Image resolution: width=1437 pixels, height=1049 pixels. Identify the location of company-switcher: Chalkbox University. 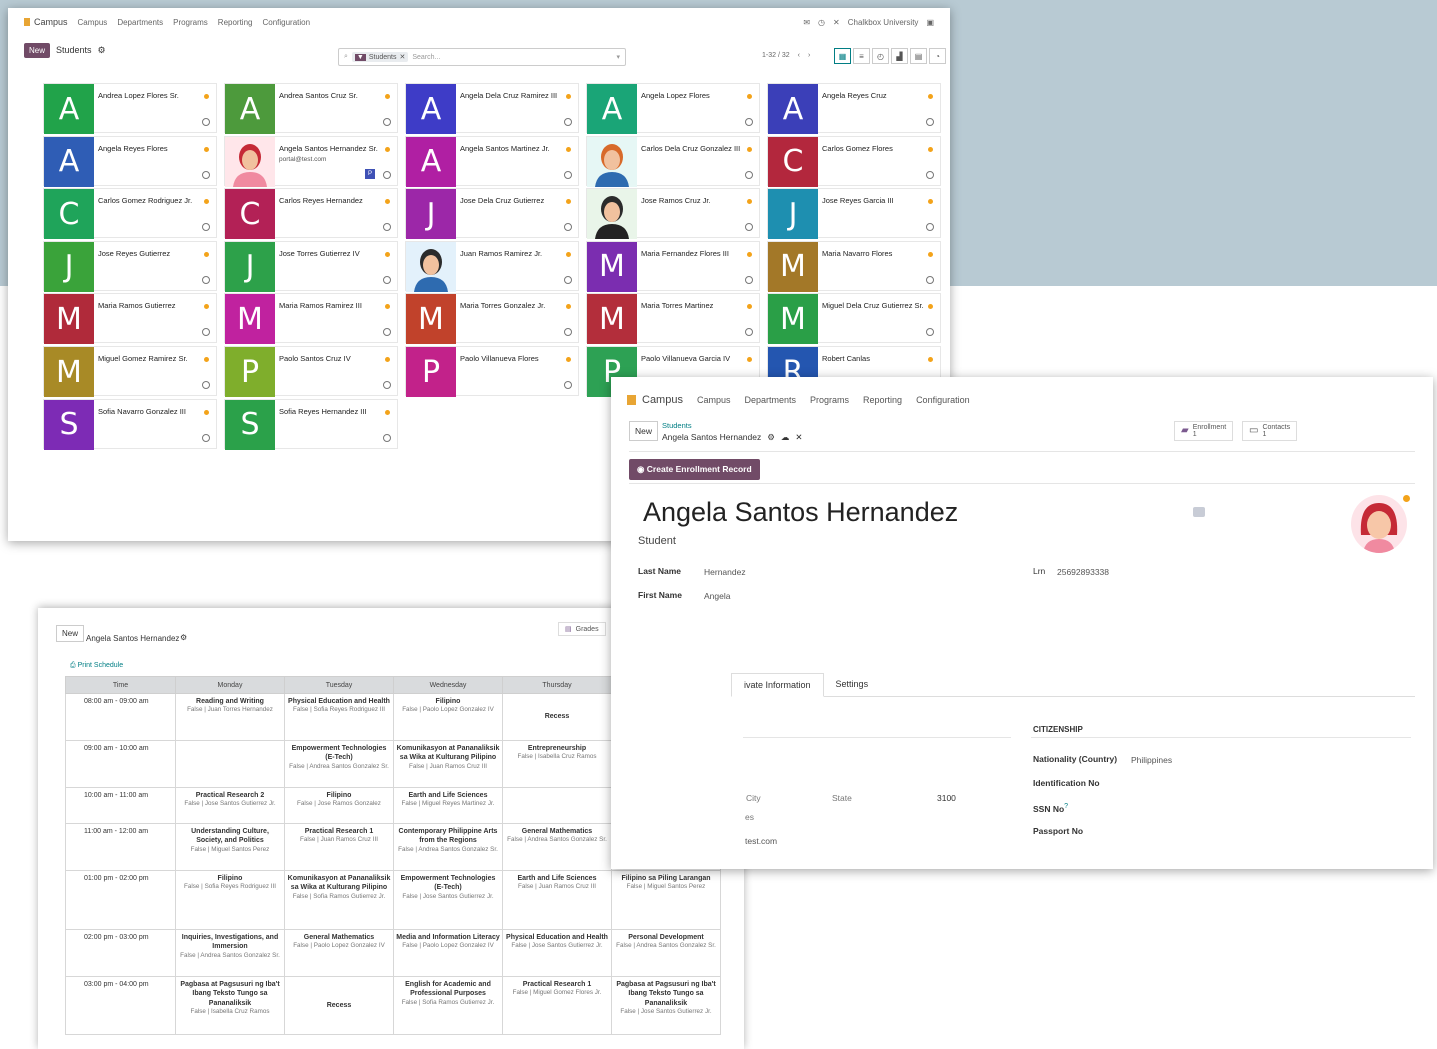
(883, 22).